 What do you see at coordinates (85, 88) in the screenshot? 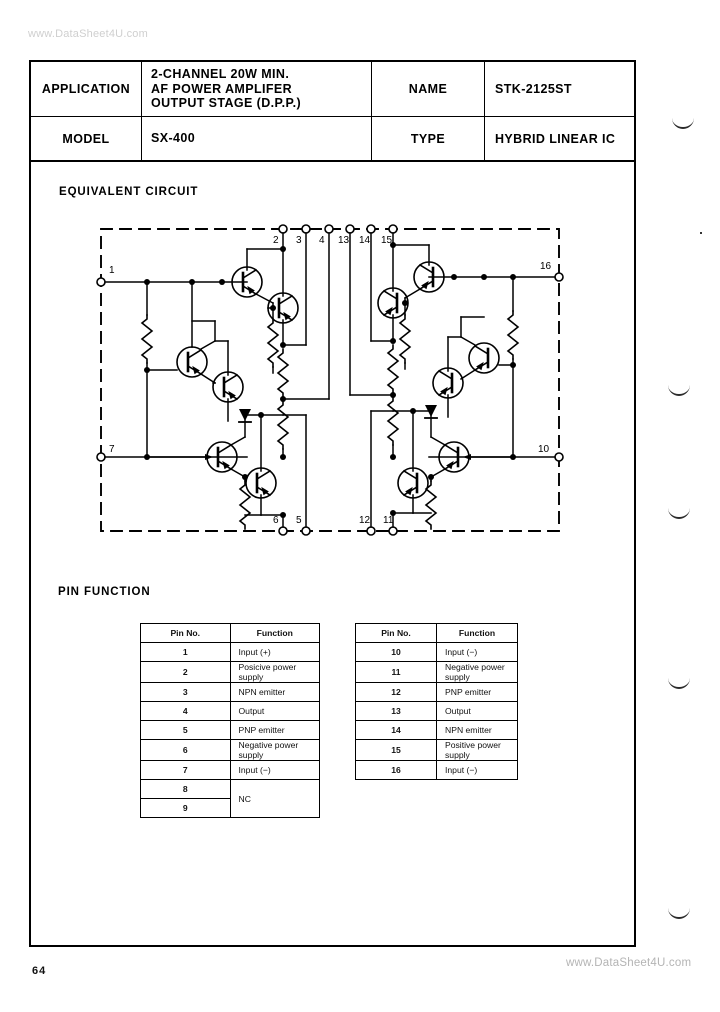
I see `application-label: APPLICATION` at bounding box center [85, 88].